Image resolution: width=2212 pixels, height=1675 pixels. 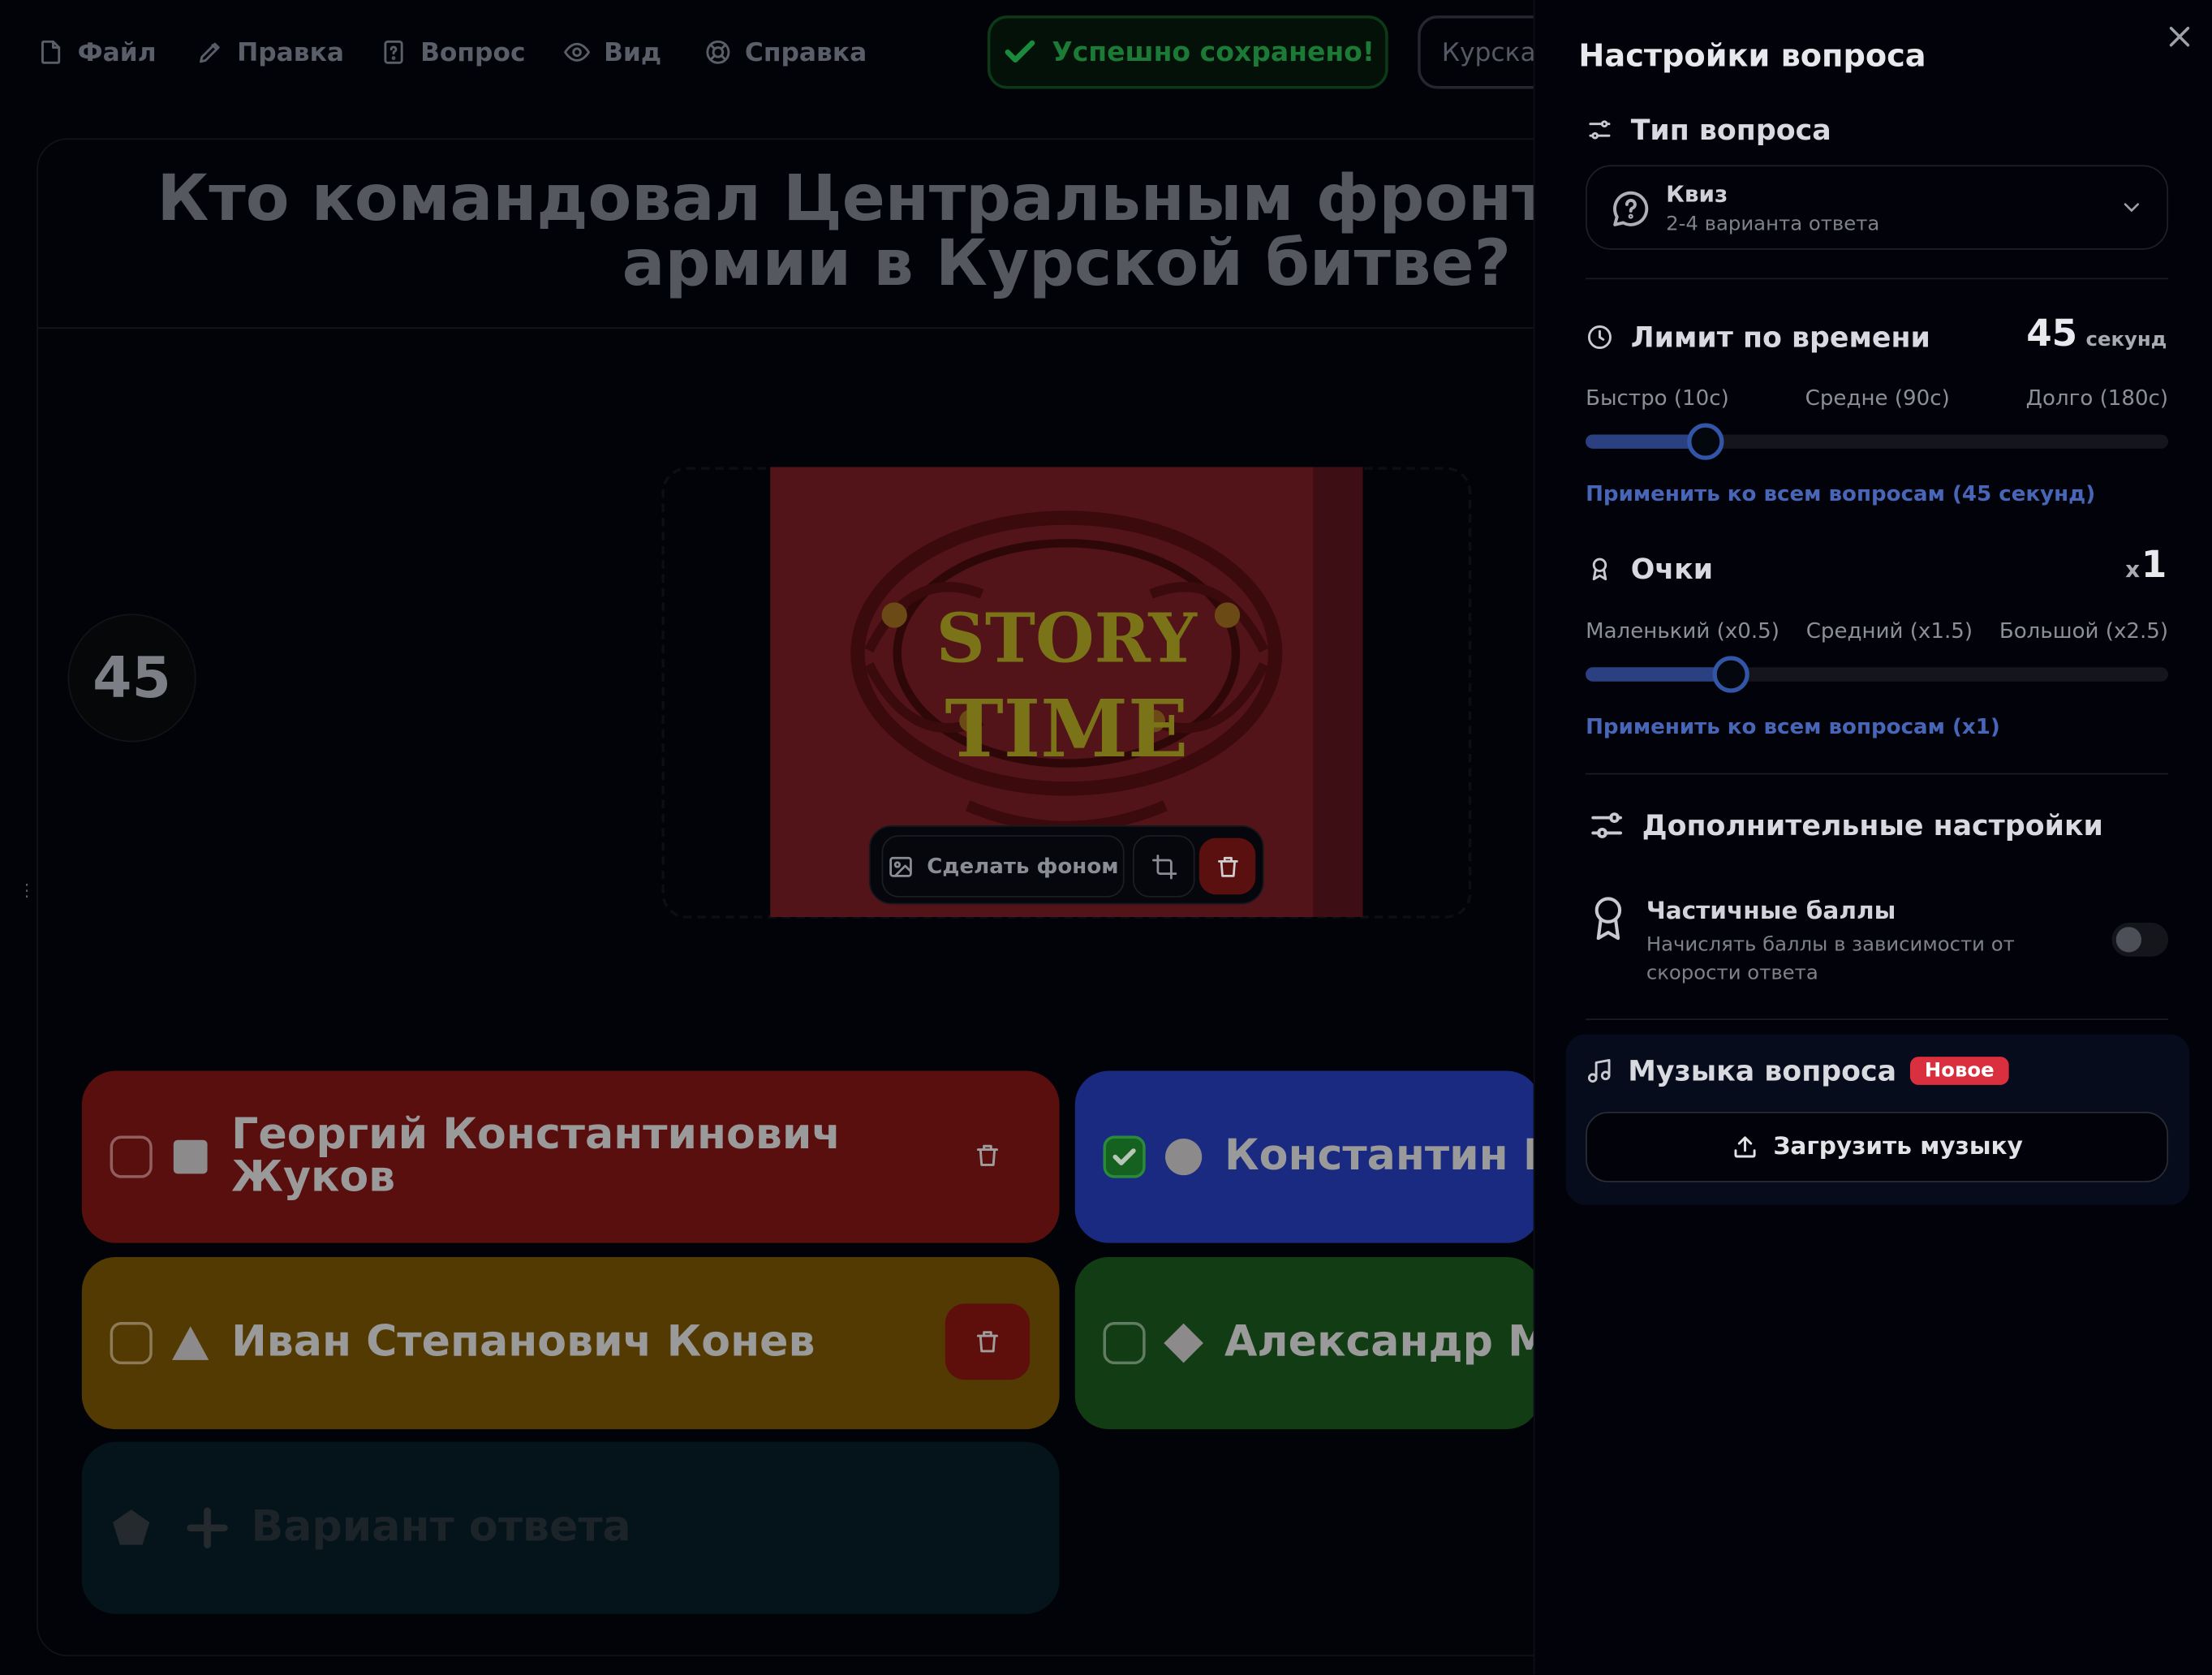 I want to click on apply-points-all-link: Применить ко всем вопросам (x1), so click(x=1793, y=726).